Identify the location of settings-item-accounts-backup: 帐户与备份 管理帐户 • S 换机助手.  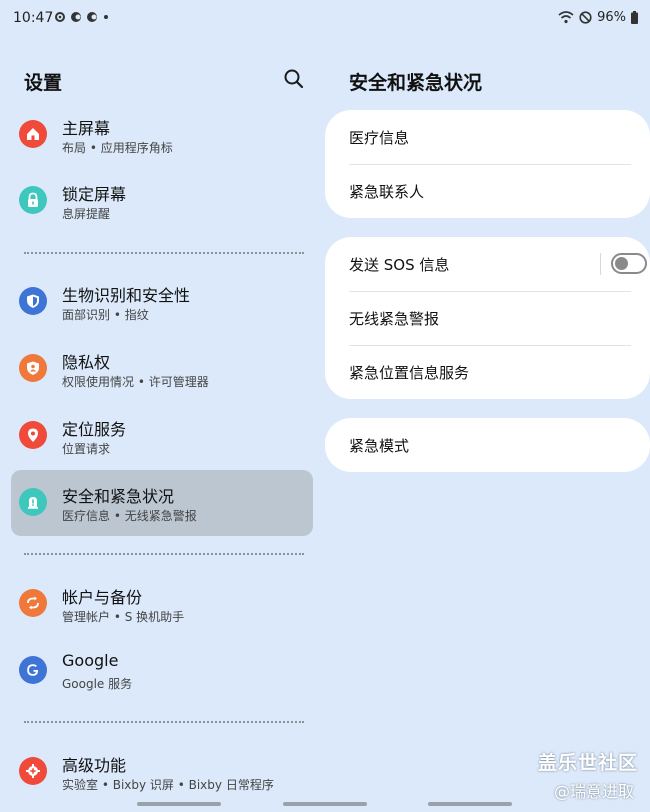
(162, 604).